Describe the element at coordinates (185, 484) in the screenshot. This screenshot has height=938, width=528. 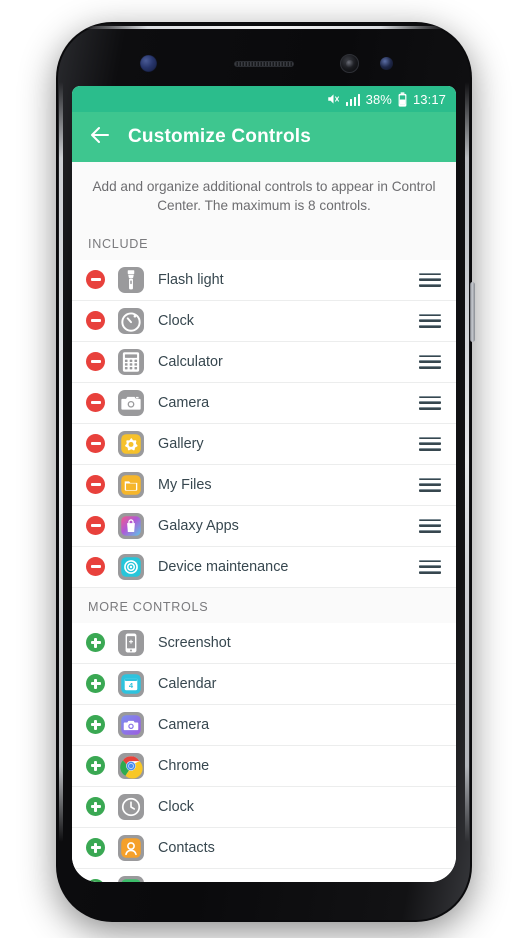
I see `list-item-label: My Files` at that location.